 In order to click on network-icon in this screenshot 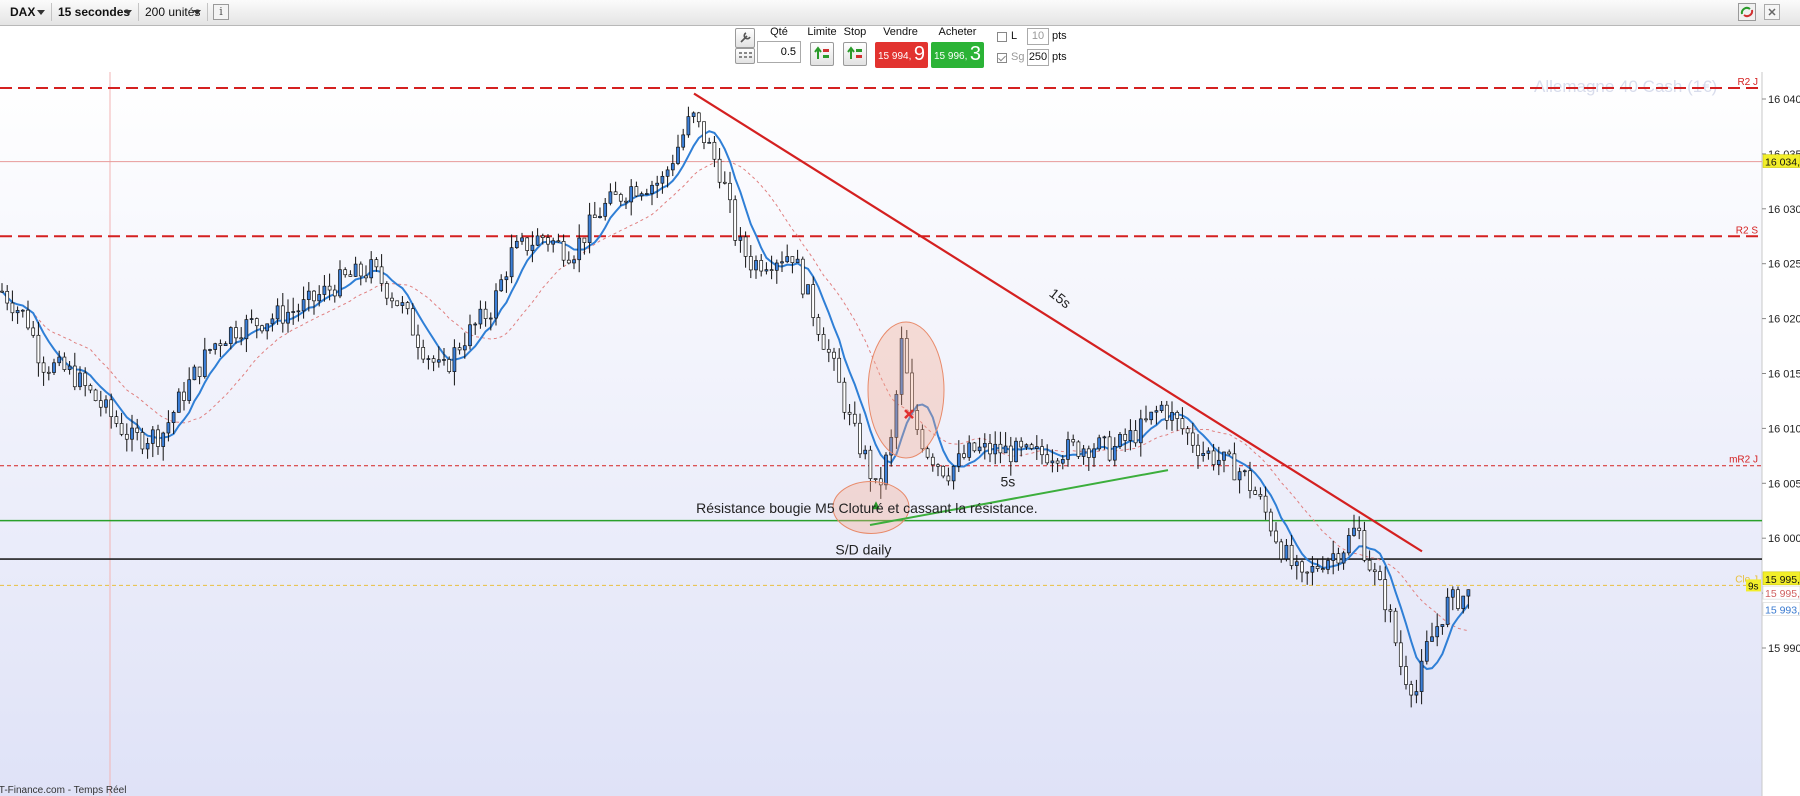, I will do `click(1747, 12)`.